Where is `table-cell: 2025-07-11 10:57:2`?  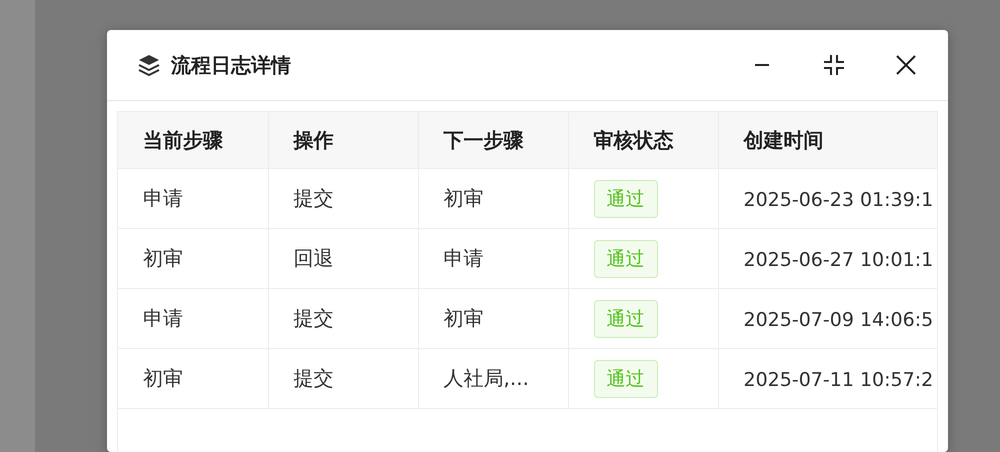
table-cell: 2025-07-11 10:57:2 is located at coordinates (839, 379).